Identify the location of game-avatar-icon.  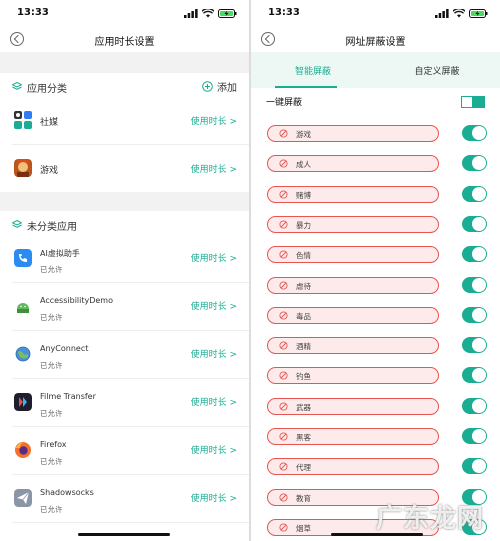
(23, 168).